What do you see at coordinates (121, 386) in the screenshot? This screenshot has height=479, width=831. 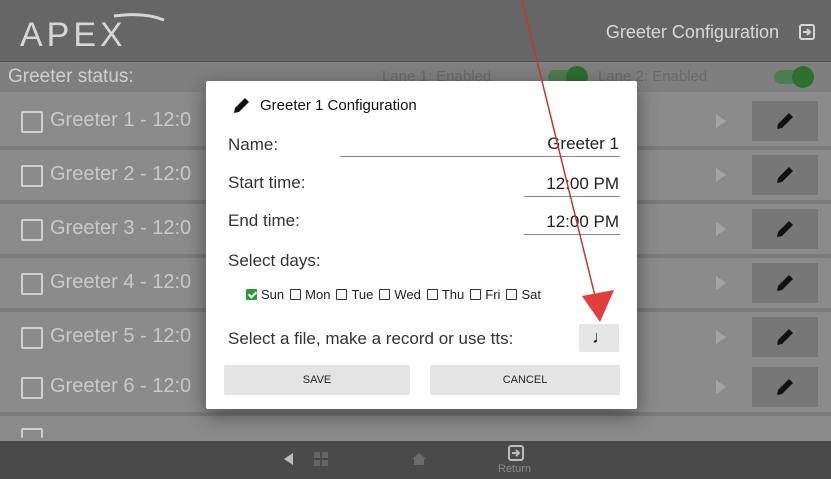 I see `greeter-label: Greeter 6 - 12:0` at bounding box center [121, 386].